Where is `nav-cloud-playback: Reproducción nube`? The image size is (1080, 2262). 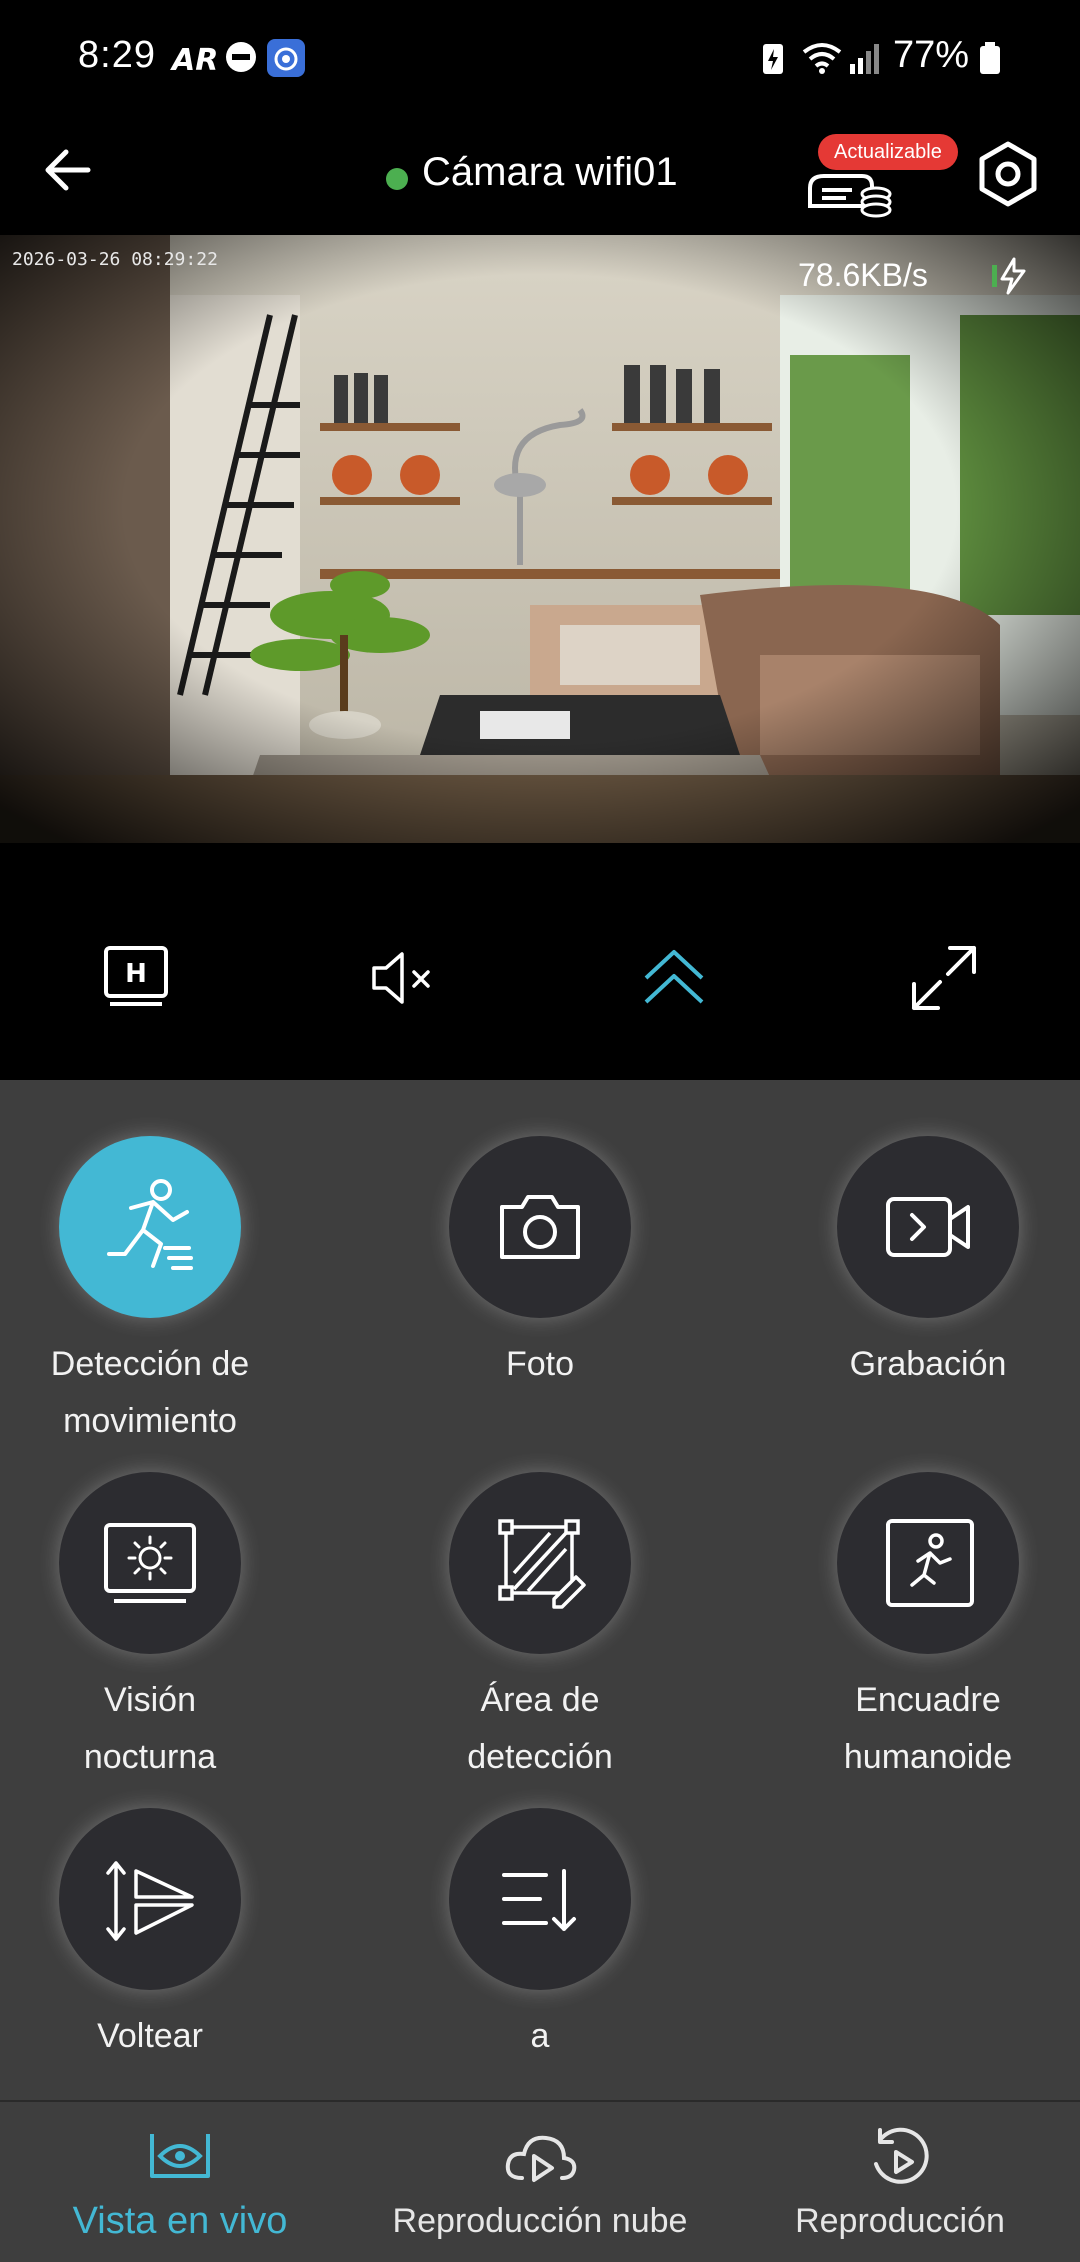 nav-cloud-playback: Reproducción nube is located at coordinates (540, 2182).